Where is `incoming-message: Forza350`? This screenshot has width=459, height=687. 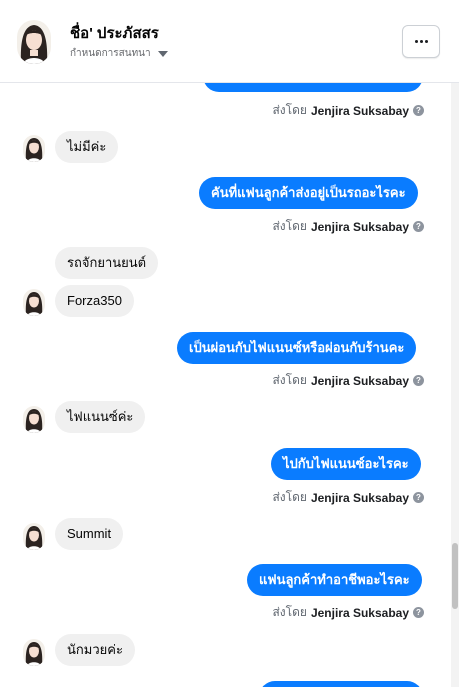
incoming-message: Forza350 is located at coordinates (94, 301).